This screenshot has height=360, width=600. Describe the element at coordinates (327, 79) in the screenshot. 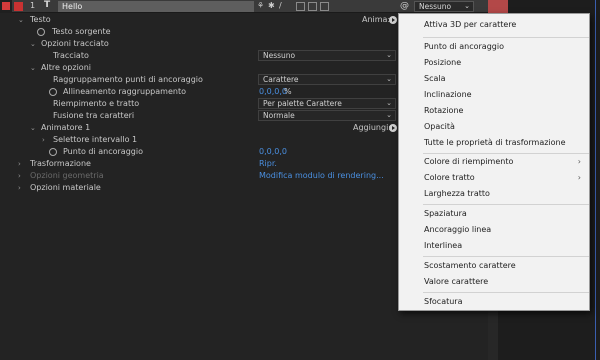

I see `anchor-grouping-dropdown: Carattere ⌄` at that location.